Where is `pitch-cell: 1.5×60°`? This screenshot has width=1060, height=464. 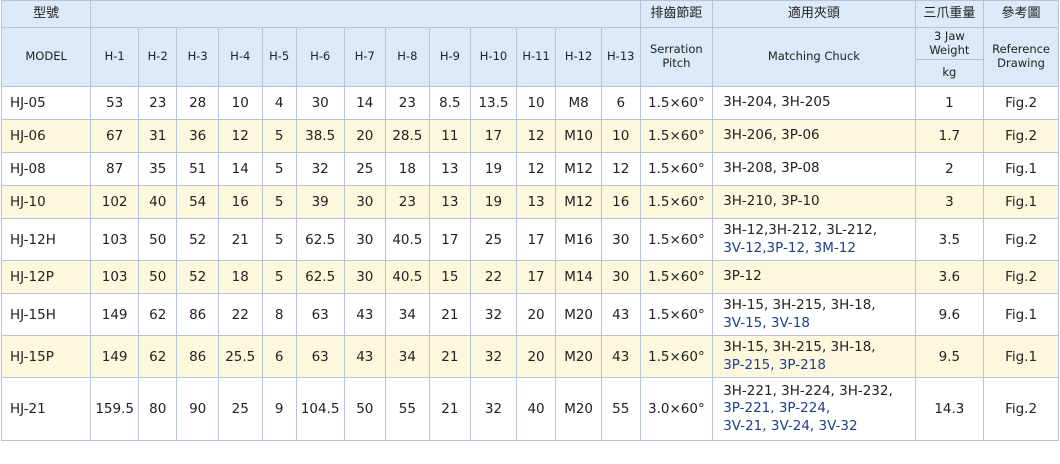
pitch-cell: 1.5×60° is located at coordinates (676, 239).